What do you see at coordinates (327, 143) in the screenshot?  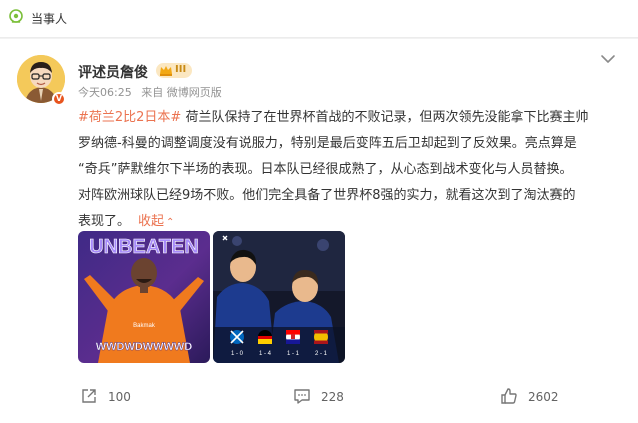 I see `post-line: 罗纳德-科曼的调整调度没有说服力，特别是最后变阵五后卫却起到了反效果。亮点算是` at bounding box center [327, 143].